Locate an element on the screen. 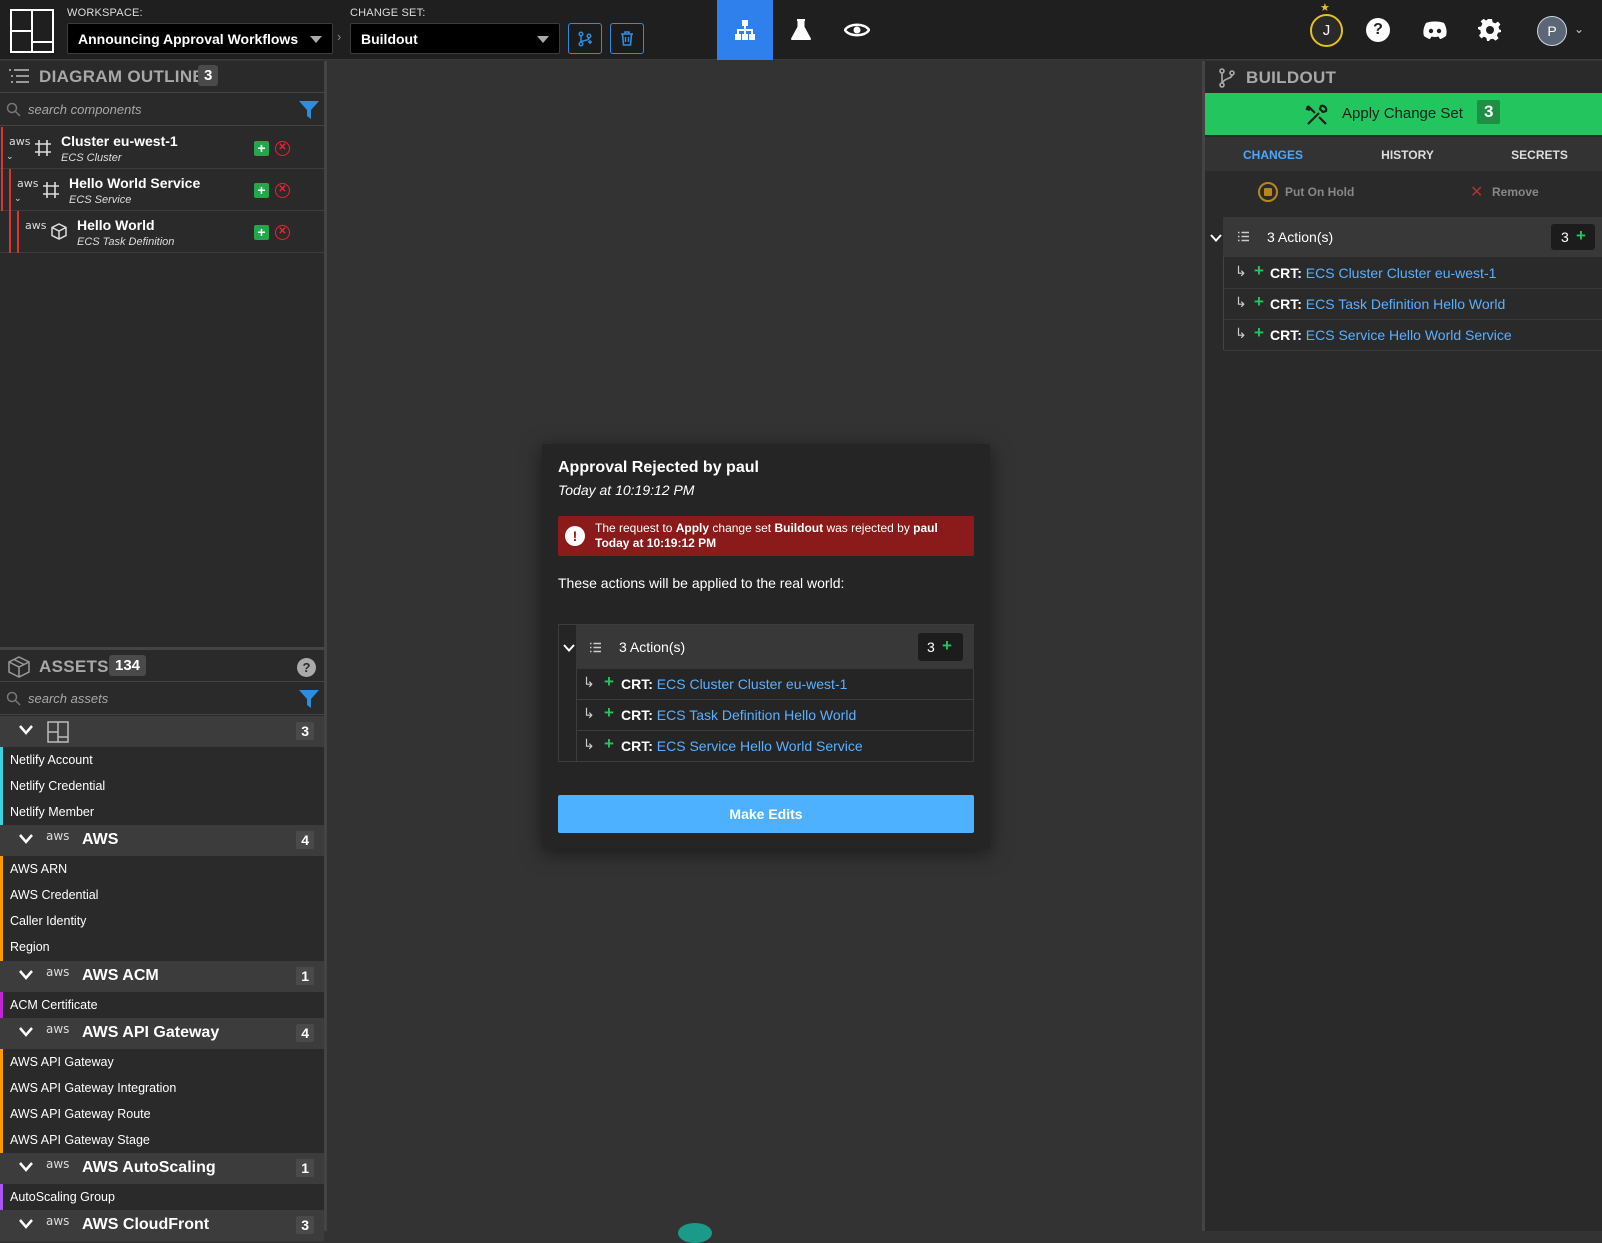 This screenshot has height=1243, width=1602. search-icon is located at coordinates (13, 698).